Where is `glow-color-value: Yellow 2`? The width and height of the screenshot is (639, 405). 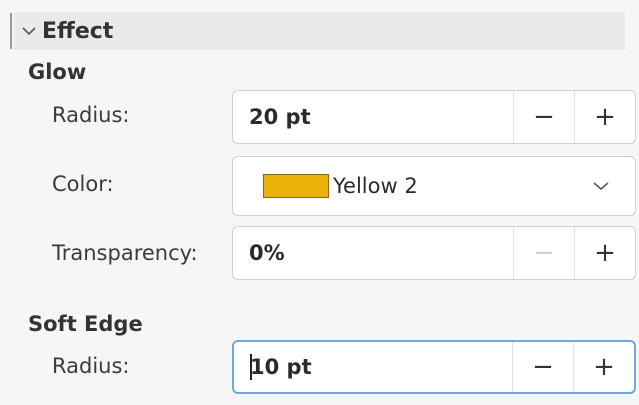
glow-color-value: Yellow 2 is located at coordinates (375, 186).